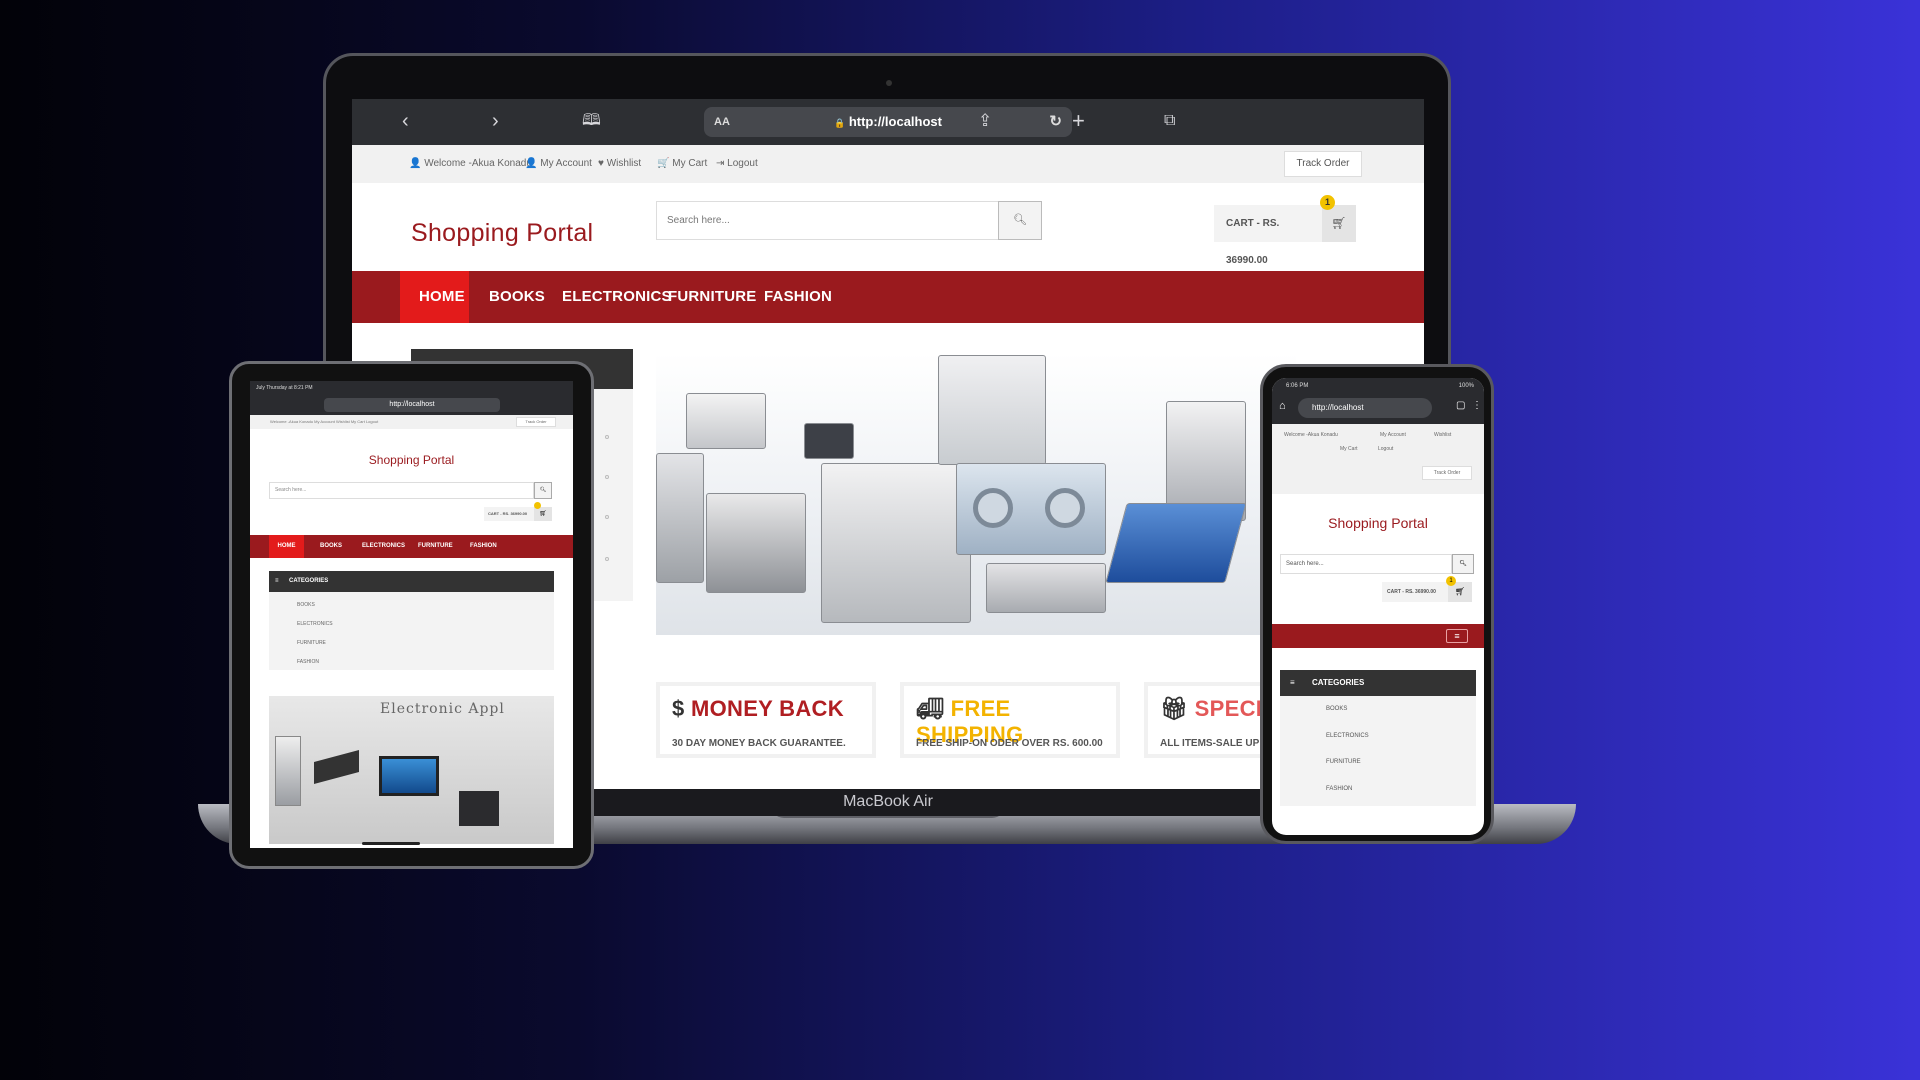 The width and height of the screenshot is (1920, 1080). I want to click on tablet-nav-furniture: FURNITURE, so click(435, 546).